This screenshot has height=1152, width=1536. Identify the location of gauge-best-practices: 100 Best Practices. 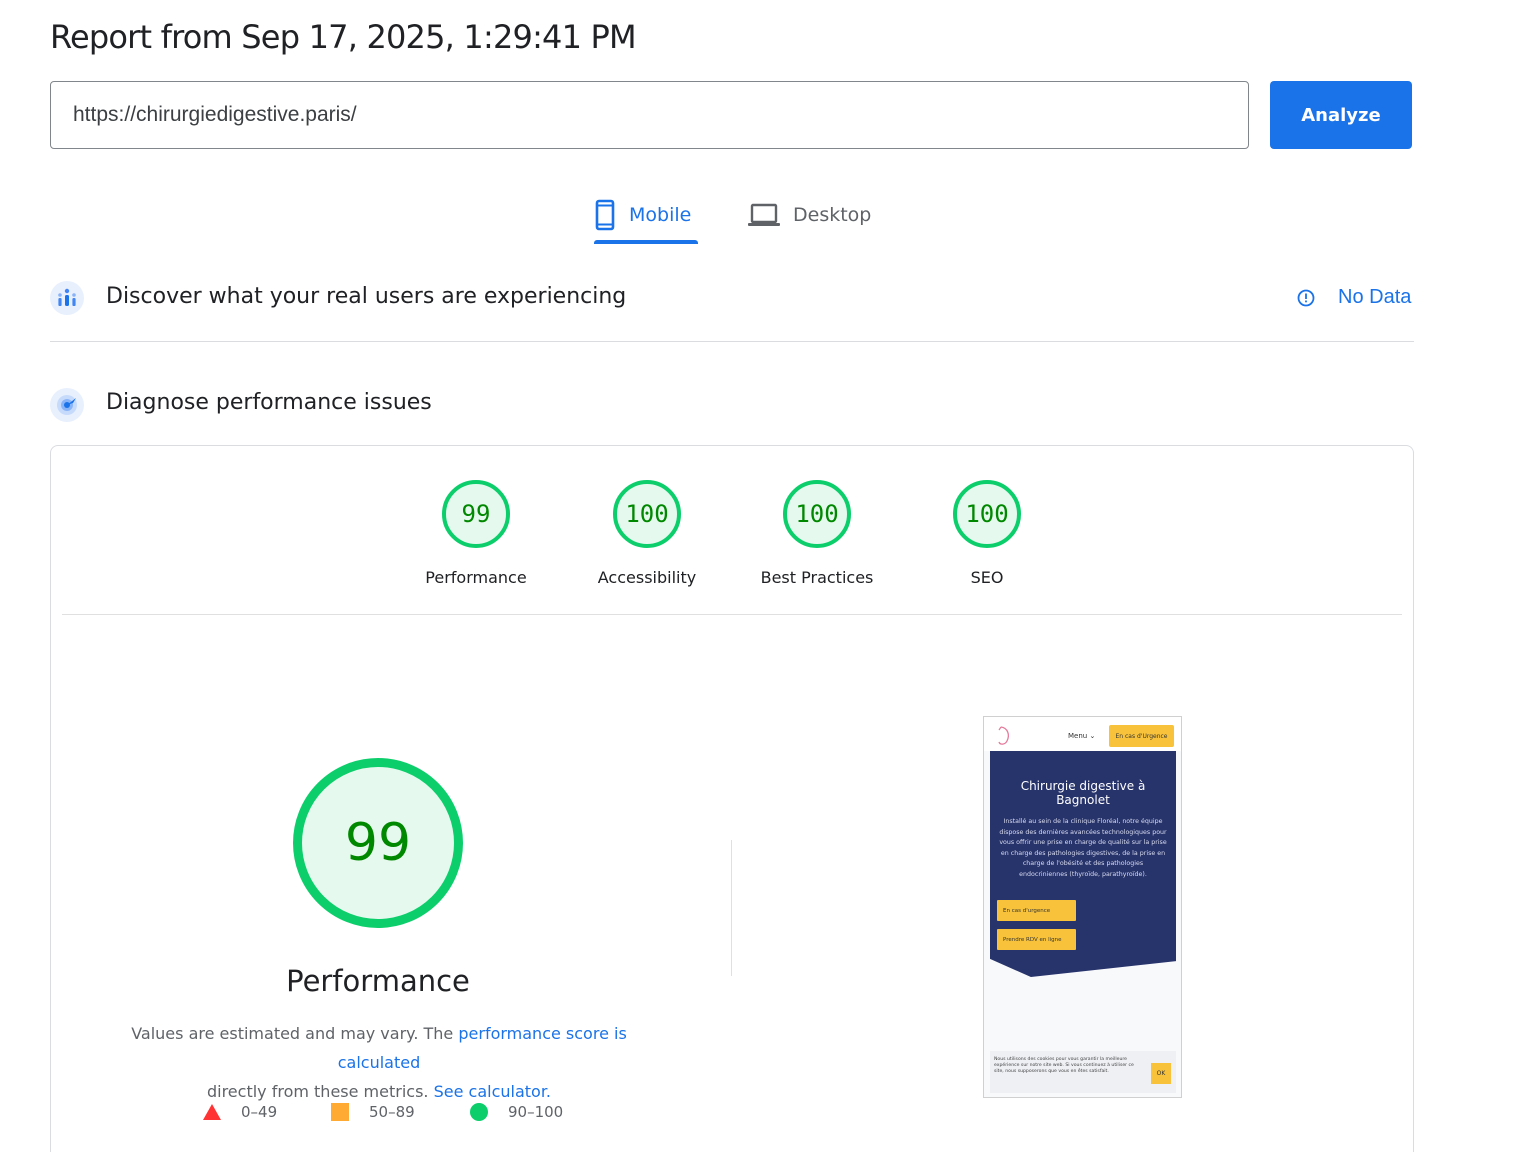
(817, 533).